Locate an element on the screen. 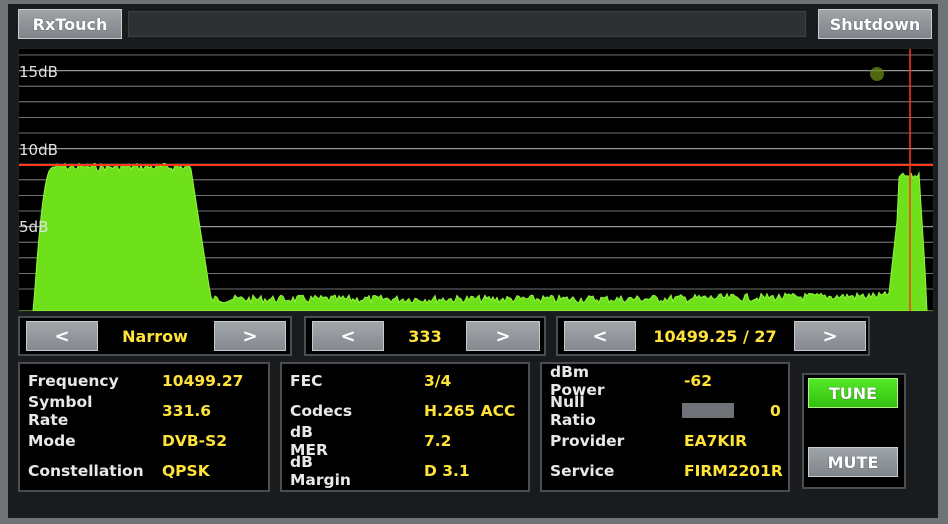  service-label: Service is located at coordinates (582, 471).